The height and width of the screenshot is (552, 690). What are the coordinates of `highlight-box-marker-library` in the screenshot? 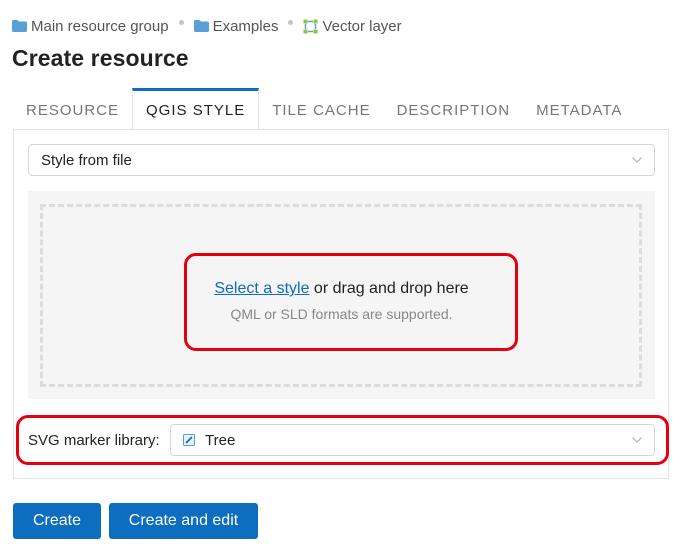 It's located at (342, 440).